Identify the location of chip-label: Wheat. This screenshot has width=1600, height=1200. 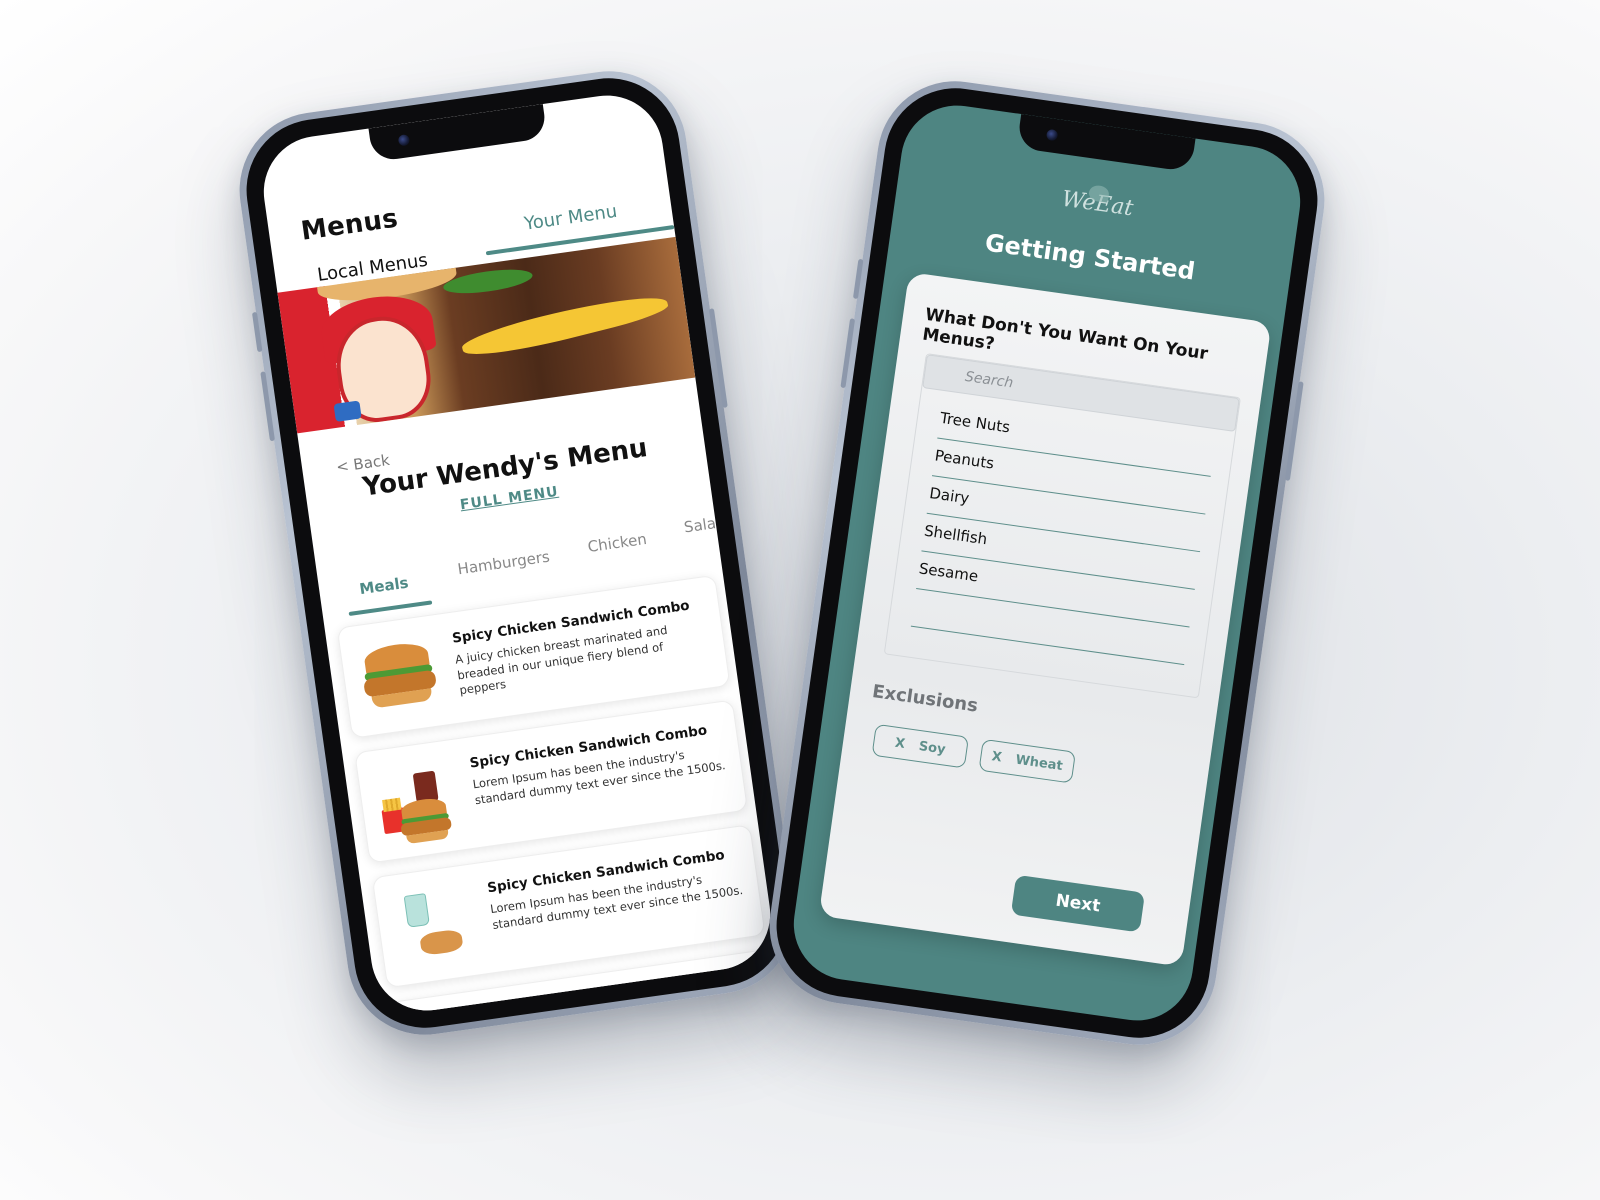
(1039, 763).